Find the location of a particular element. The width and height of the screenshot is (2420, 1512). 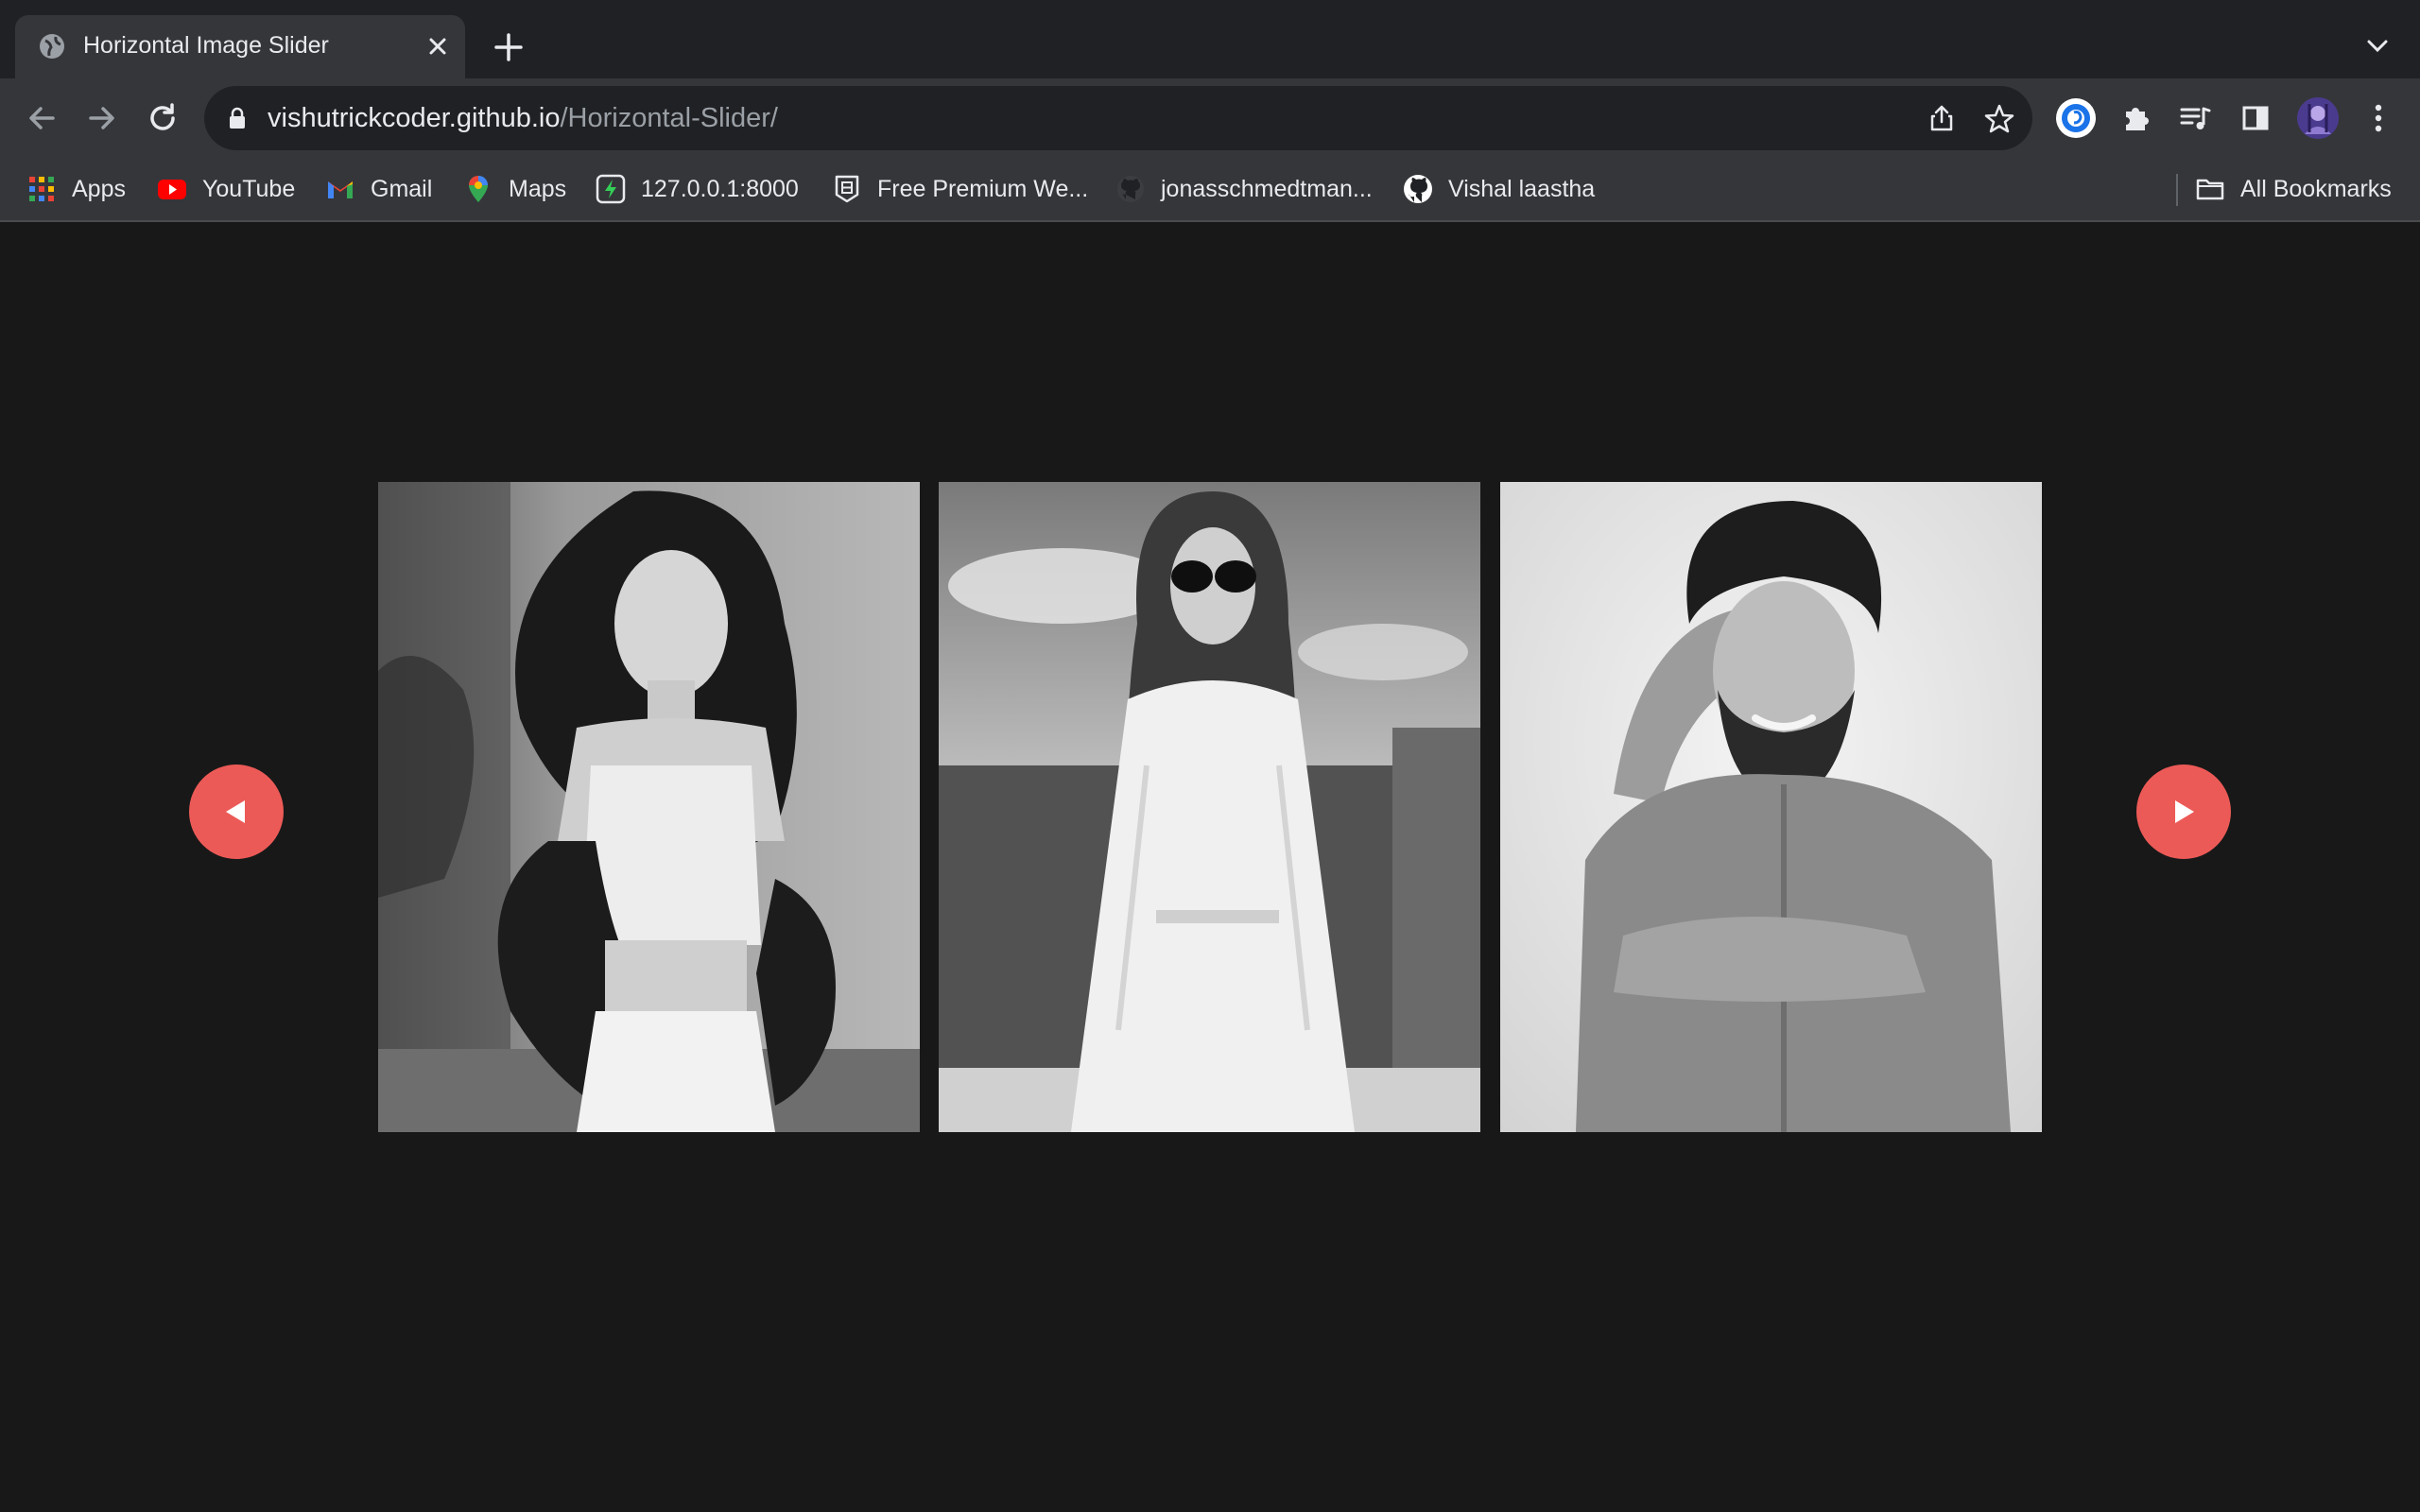

woman-with-curly-hair-photo is located at coordinates (649, 807).